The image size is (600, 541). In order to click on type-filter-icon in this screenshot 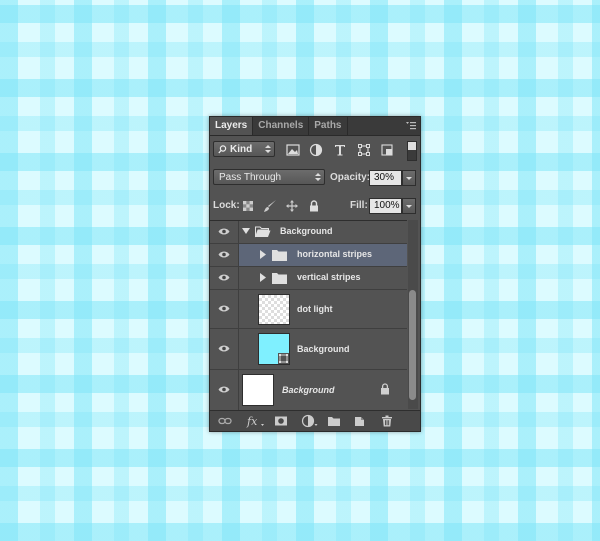, I will do `click(340, 150)`.